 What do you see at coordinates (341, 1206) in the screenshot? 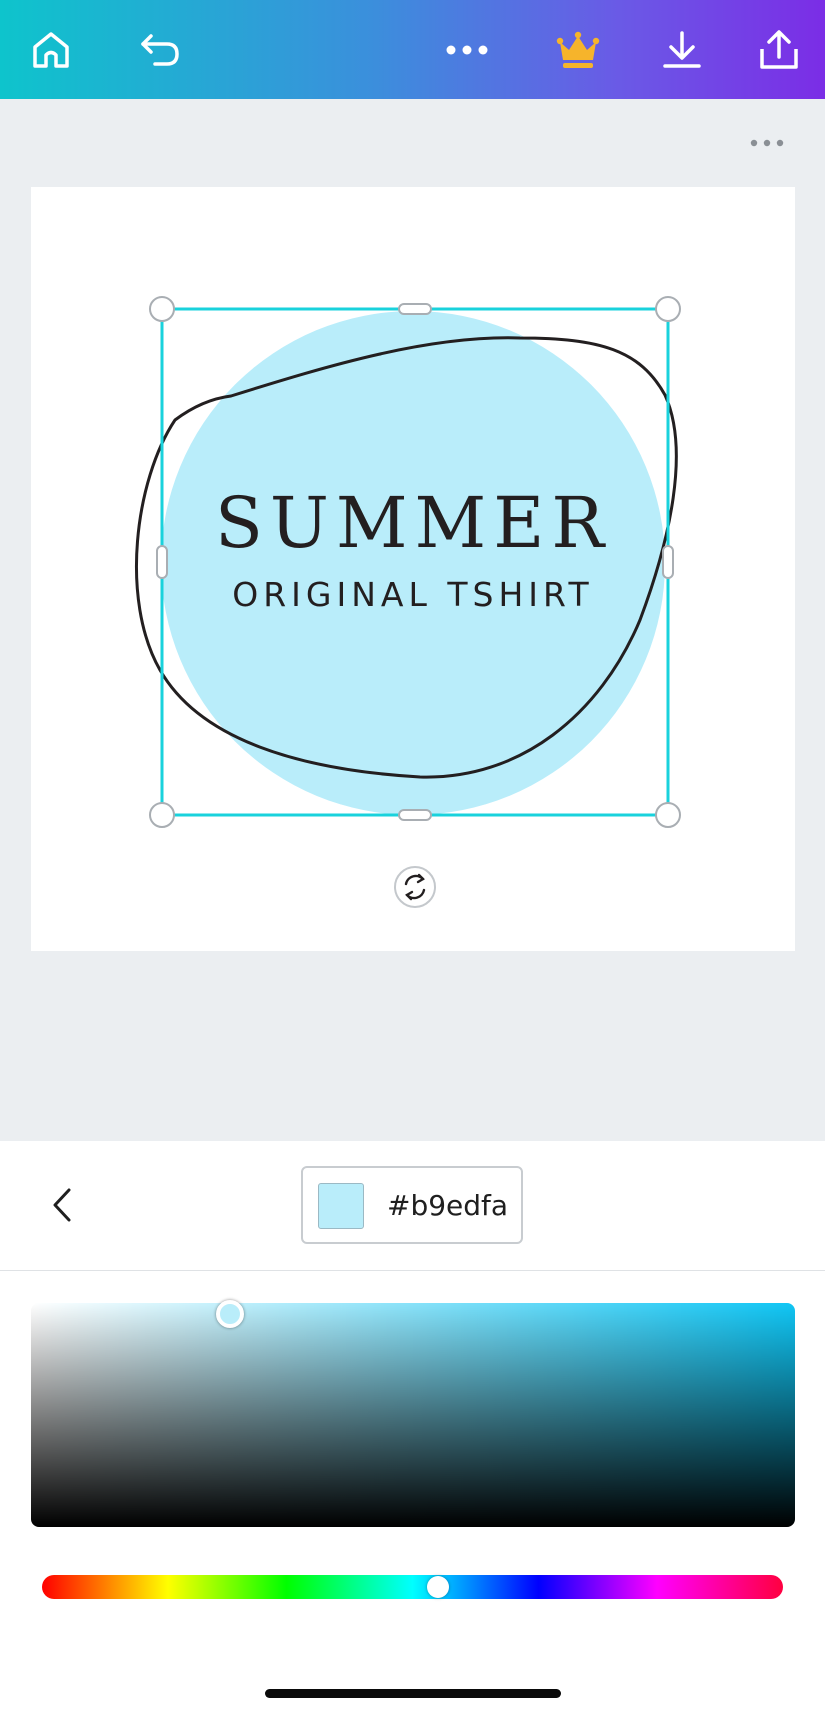
I see `color-swatch` at bounding box center [341, 1206].